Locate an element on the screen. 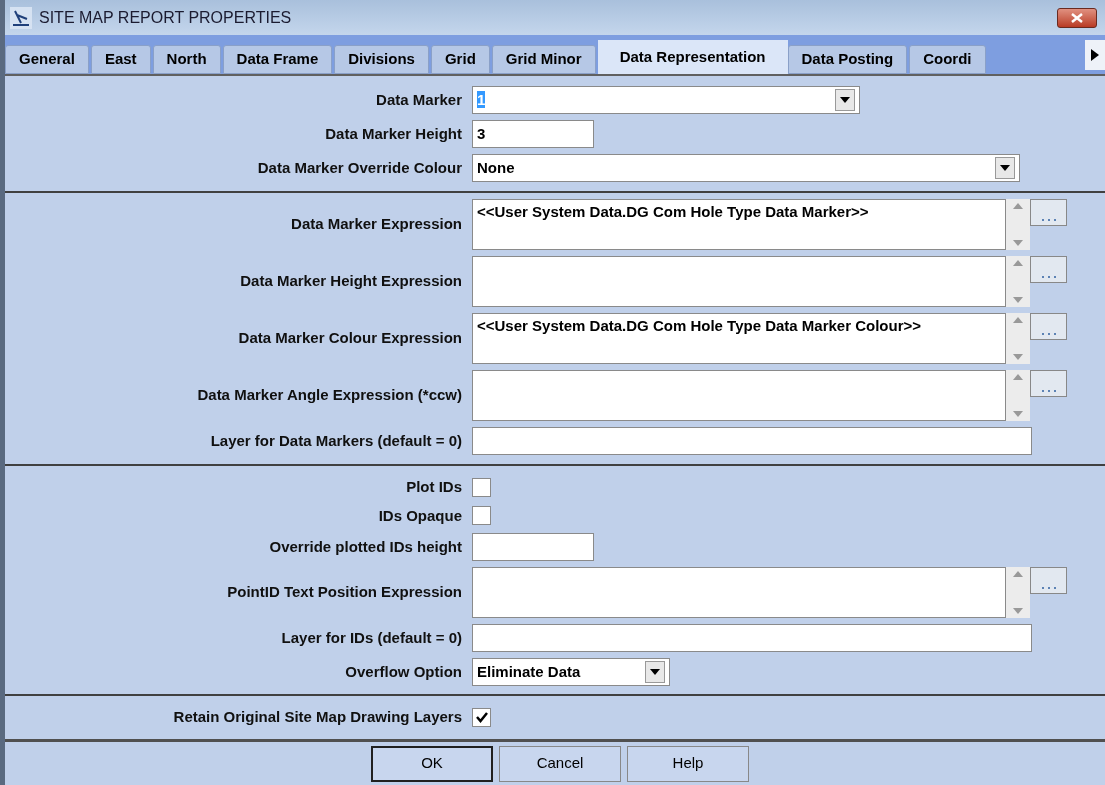 This screenshot has height=785, width=1105. field-label: Retain Original Site Map Drawing Layers is located at coordinates (317, 717).